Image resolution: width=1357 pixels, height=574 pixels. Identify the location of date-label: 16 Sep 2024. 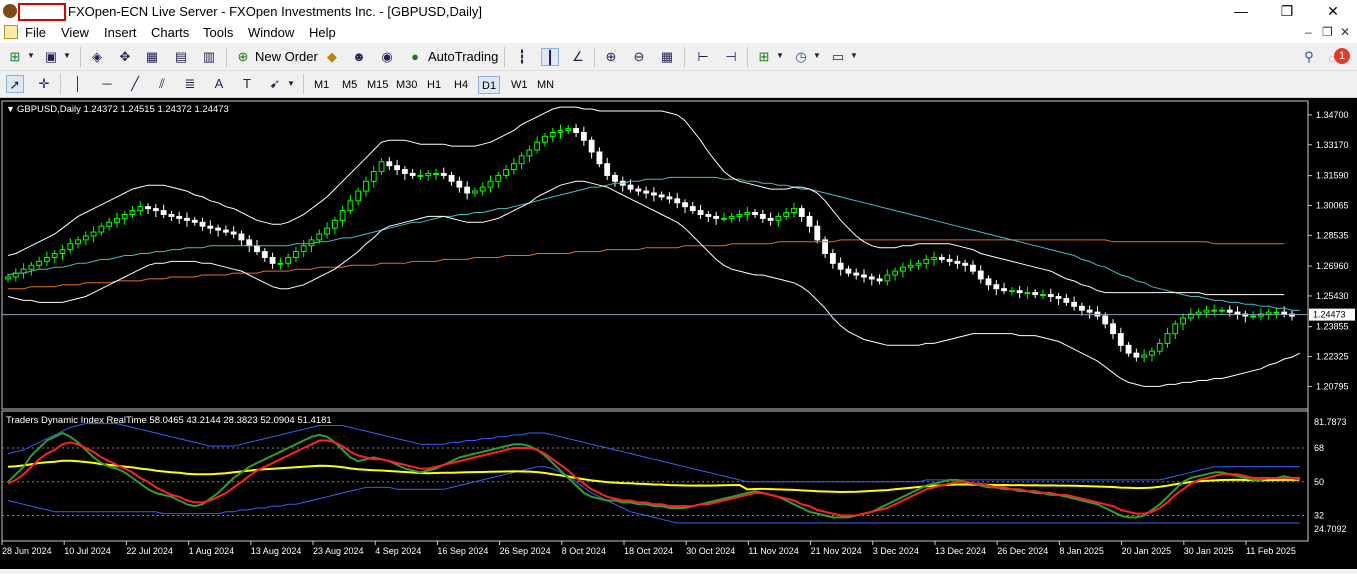
(462, 551).